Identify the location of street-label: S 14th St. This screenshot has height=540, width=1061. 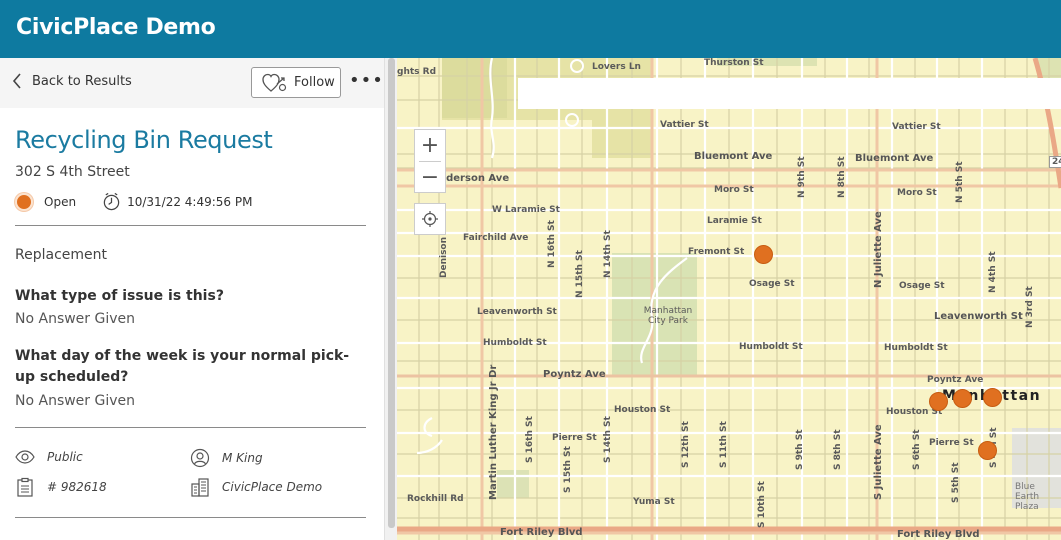
(608, 439).